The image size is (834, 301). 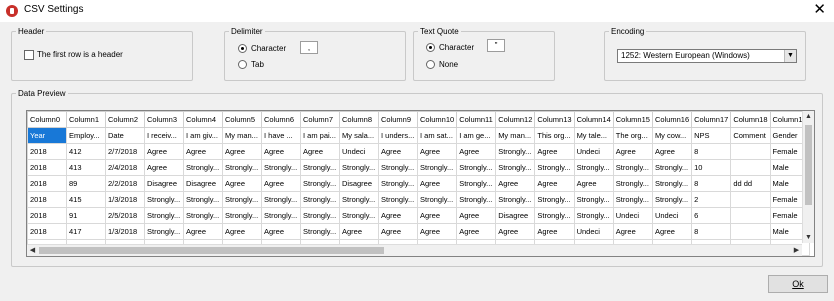 What do you see at coordinates (750, 135) in the screenshot?
I see `table-cell: Comment` at bounding box center [750, 135].